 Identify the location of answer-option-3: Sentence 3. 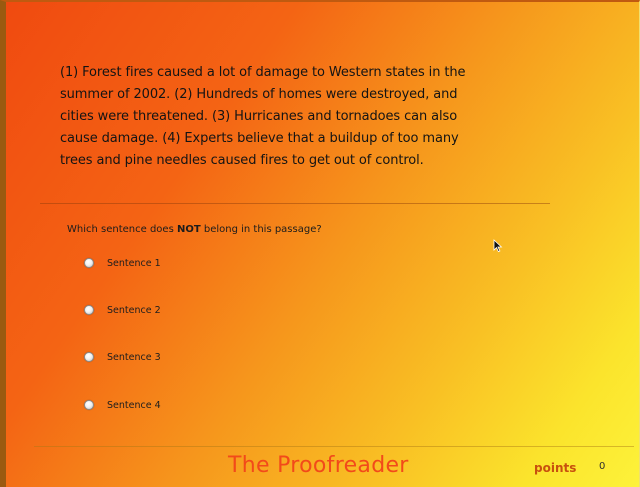
(122, 357).